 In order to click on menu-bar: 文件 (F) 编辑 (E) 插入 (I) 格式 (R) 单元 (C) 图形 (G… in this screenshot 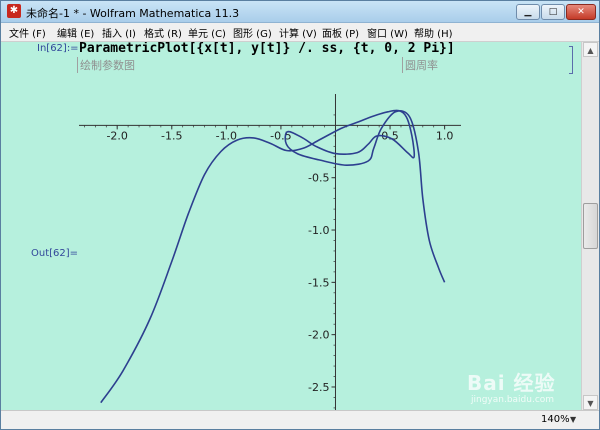, I will do `click(300, 32)`.